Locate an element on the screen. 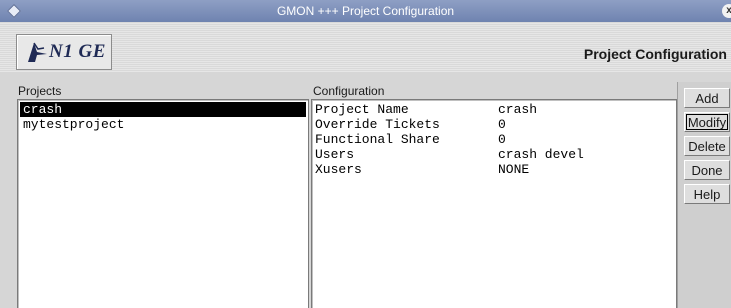 The width and height of the screenshot is (731, 308). config-row: Project Name crash is located at coordinates (495, 109).